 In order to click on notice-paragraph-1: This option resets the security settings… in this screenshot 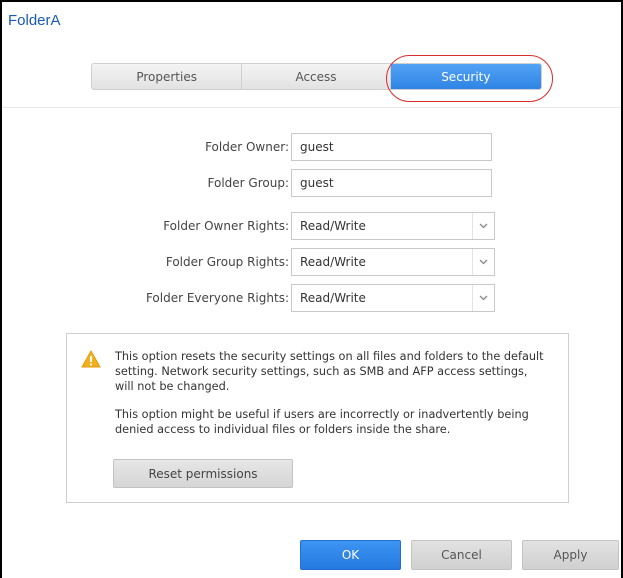, I will do `click(329, 371)`.